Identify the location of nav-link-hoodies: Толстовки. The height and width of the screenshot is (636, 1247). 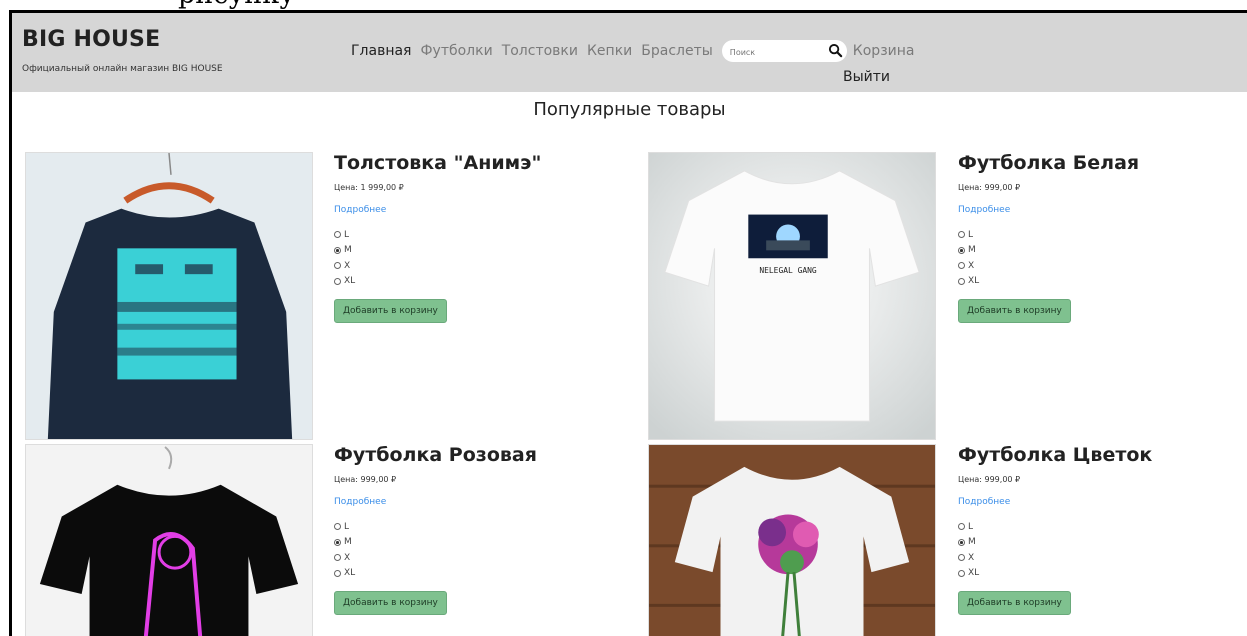
(540, 51).